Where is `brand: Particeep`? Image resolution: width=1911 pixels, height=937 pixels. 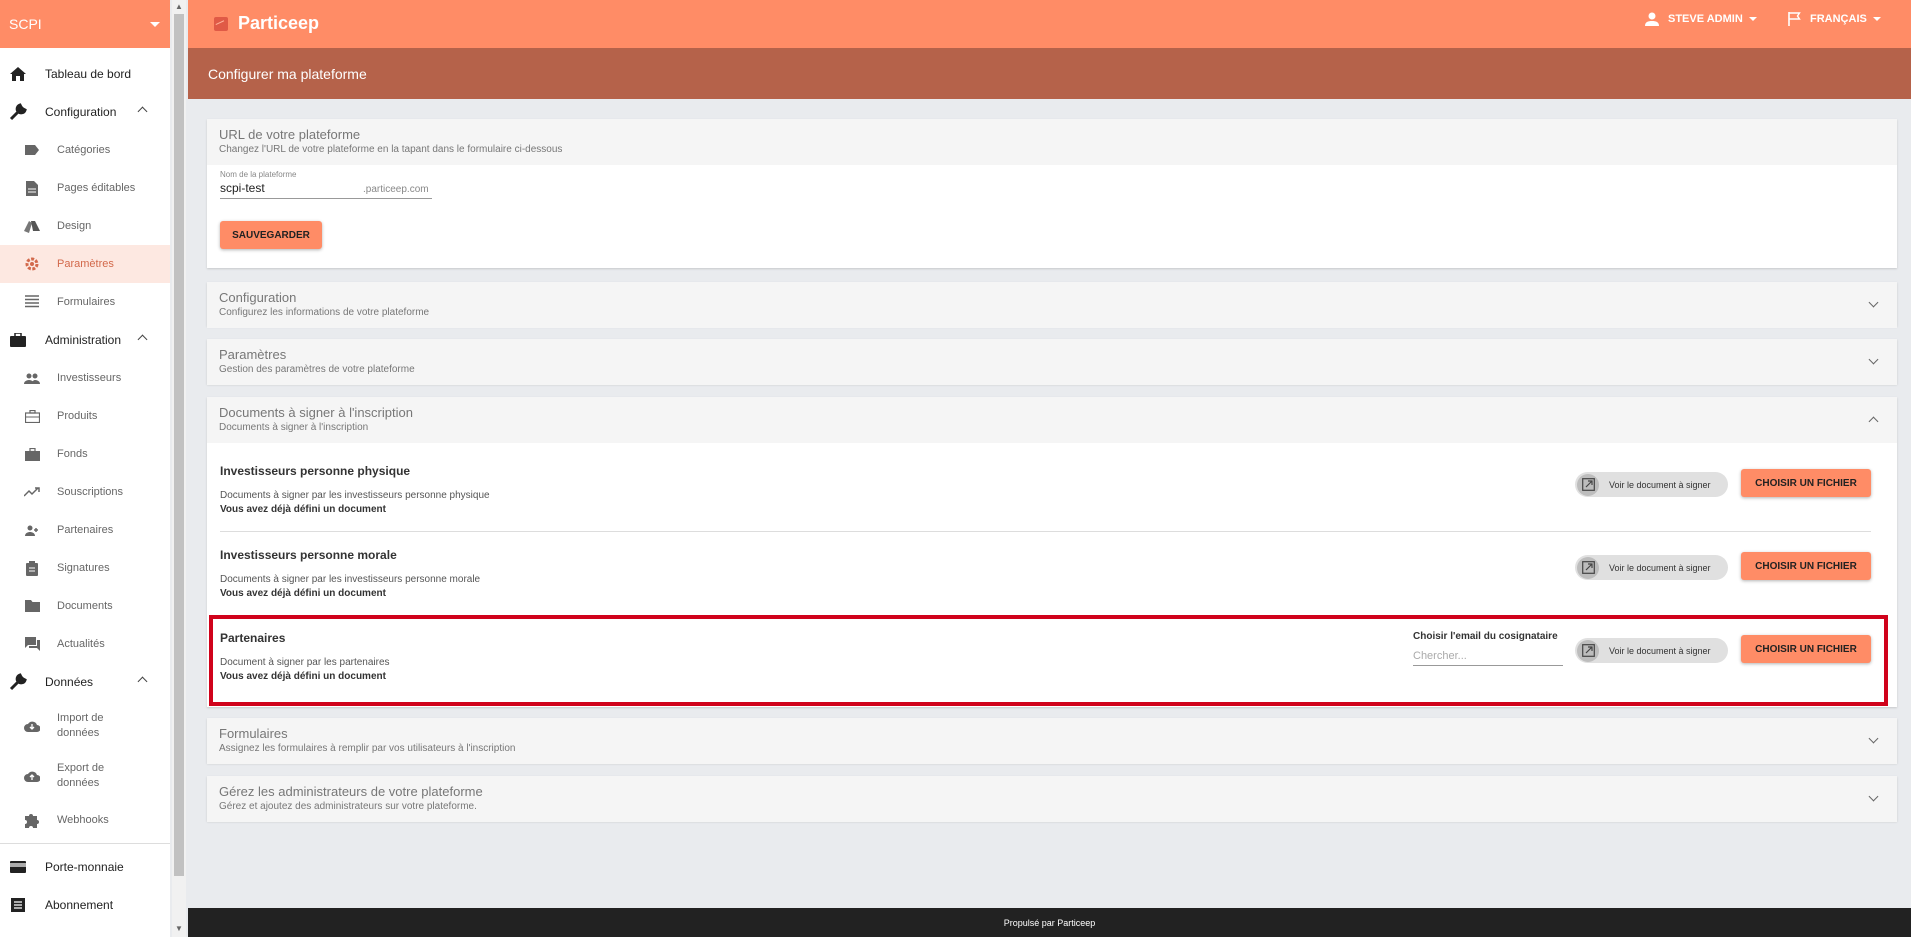
brand: Particeep is located at coordinates (266, 23).